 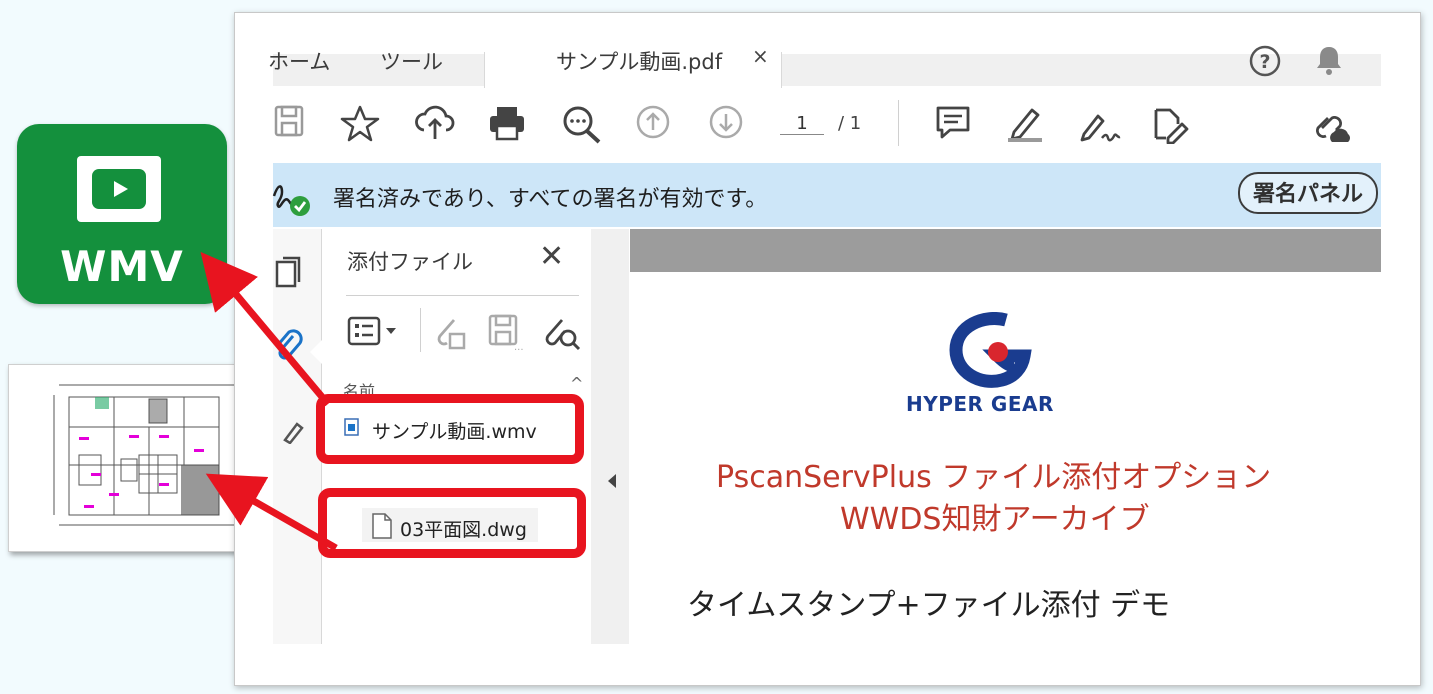 I want to click on arrow-to-floorplan, so click(x=271, y=512).